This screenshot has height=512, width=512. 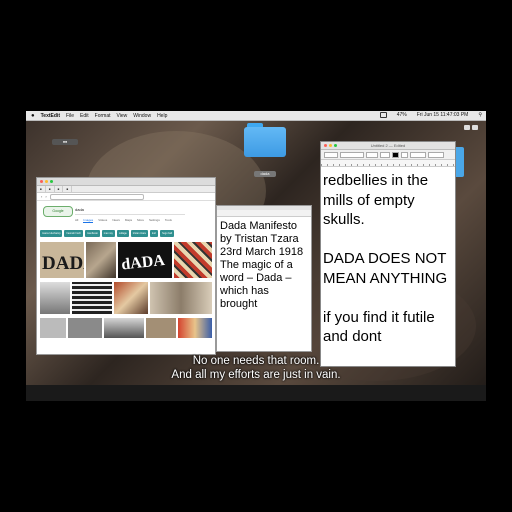 What do you see at coordinates (96, 196) in the screenshot?
I see `address-bar` at bounding box center [96, 196].